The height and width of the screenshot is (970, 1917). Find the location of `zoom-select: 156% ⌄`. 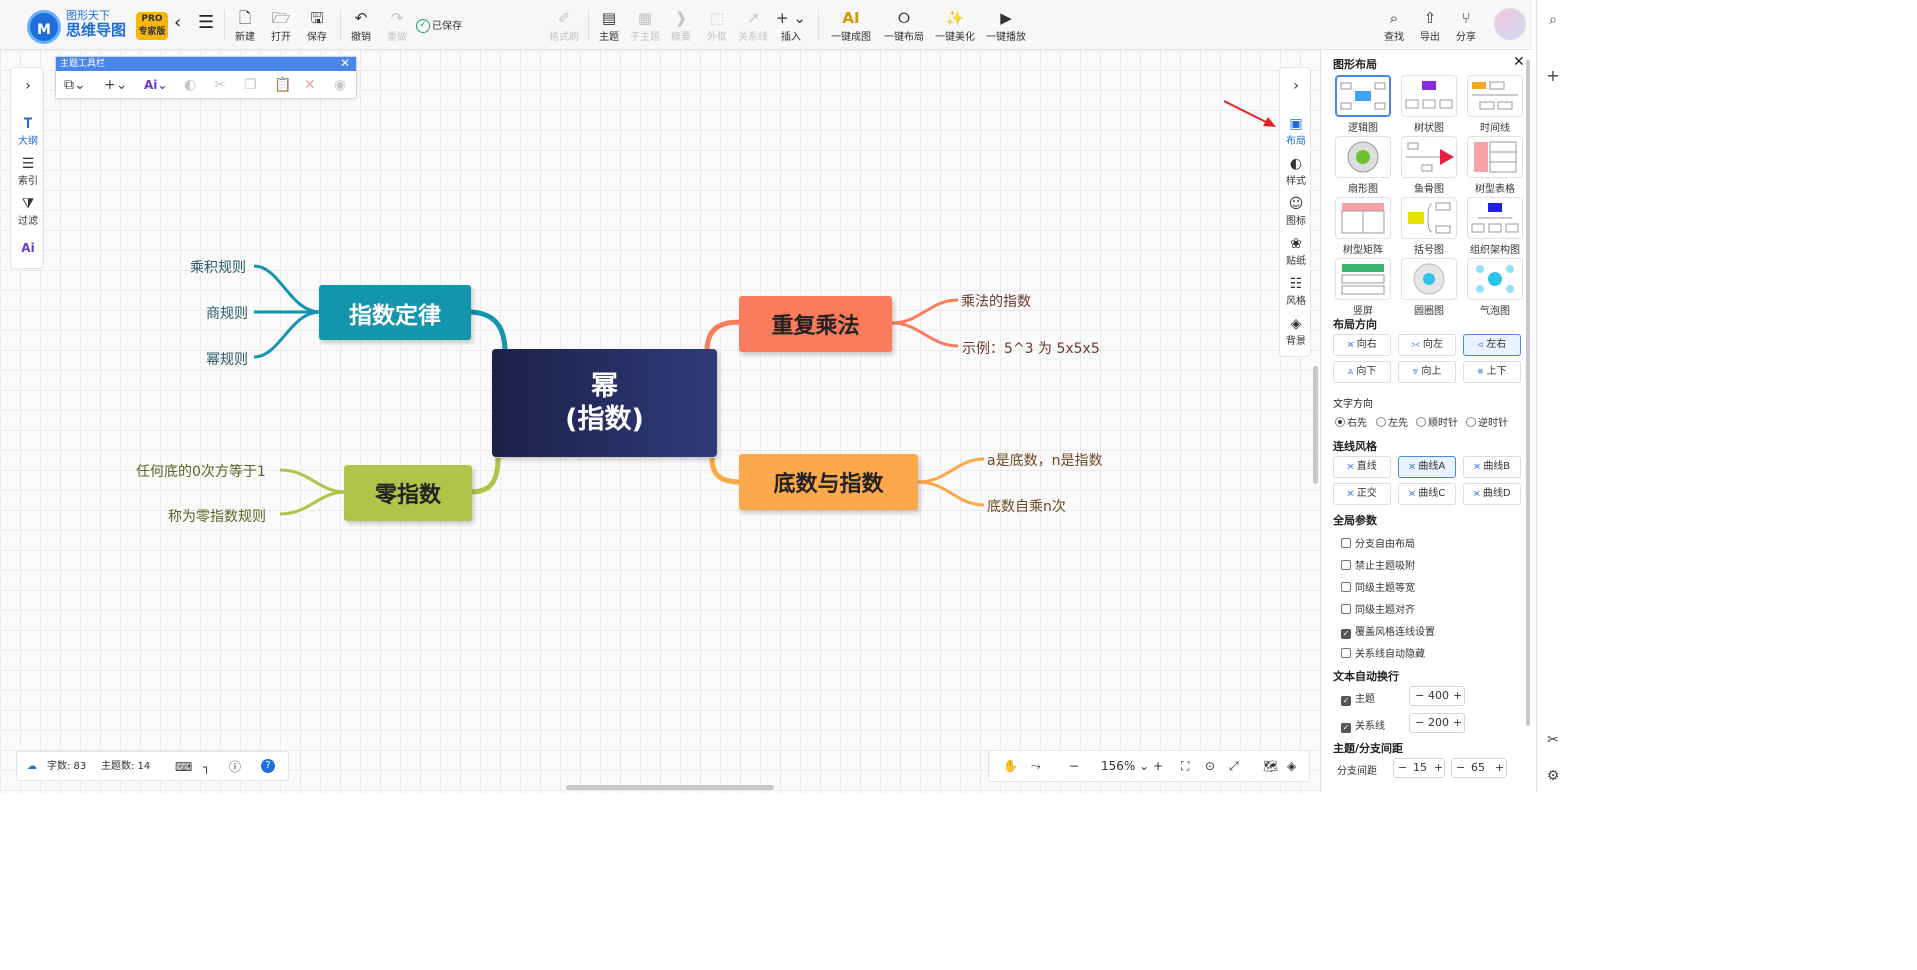

zoom-select: 156% ⌄ is located at coordinates (1125, 766).